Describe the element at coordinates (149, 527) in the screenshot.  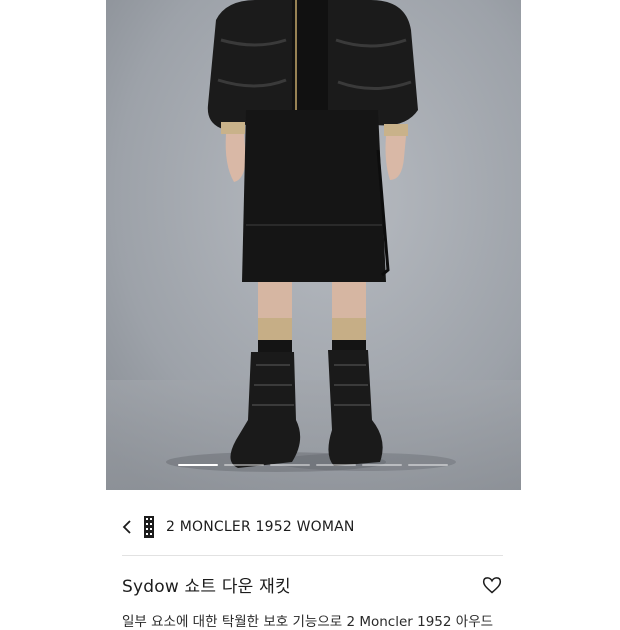
I see `moncler-genius-icon` at that location.